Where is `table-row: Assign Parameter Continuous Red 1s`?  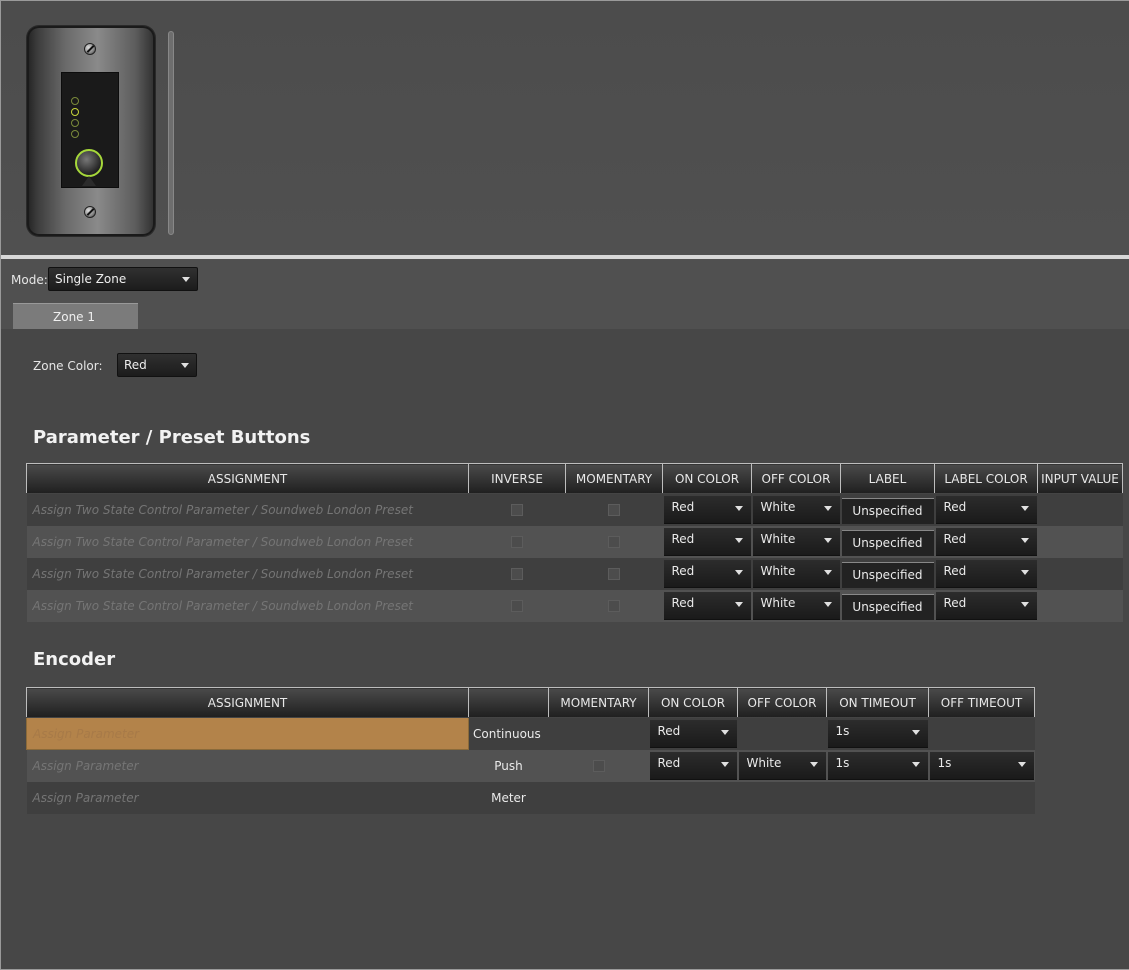
table-row: Assign Parameter Continuous Red 1s is located at coordinates (530, 733).